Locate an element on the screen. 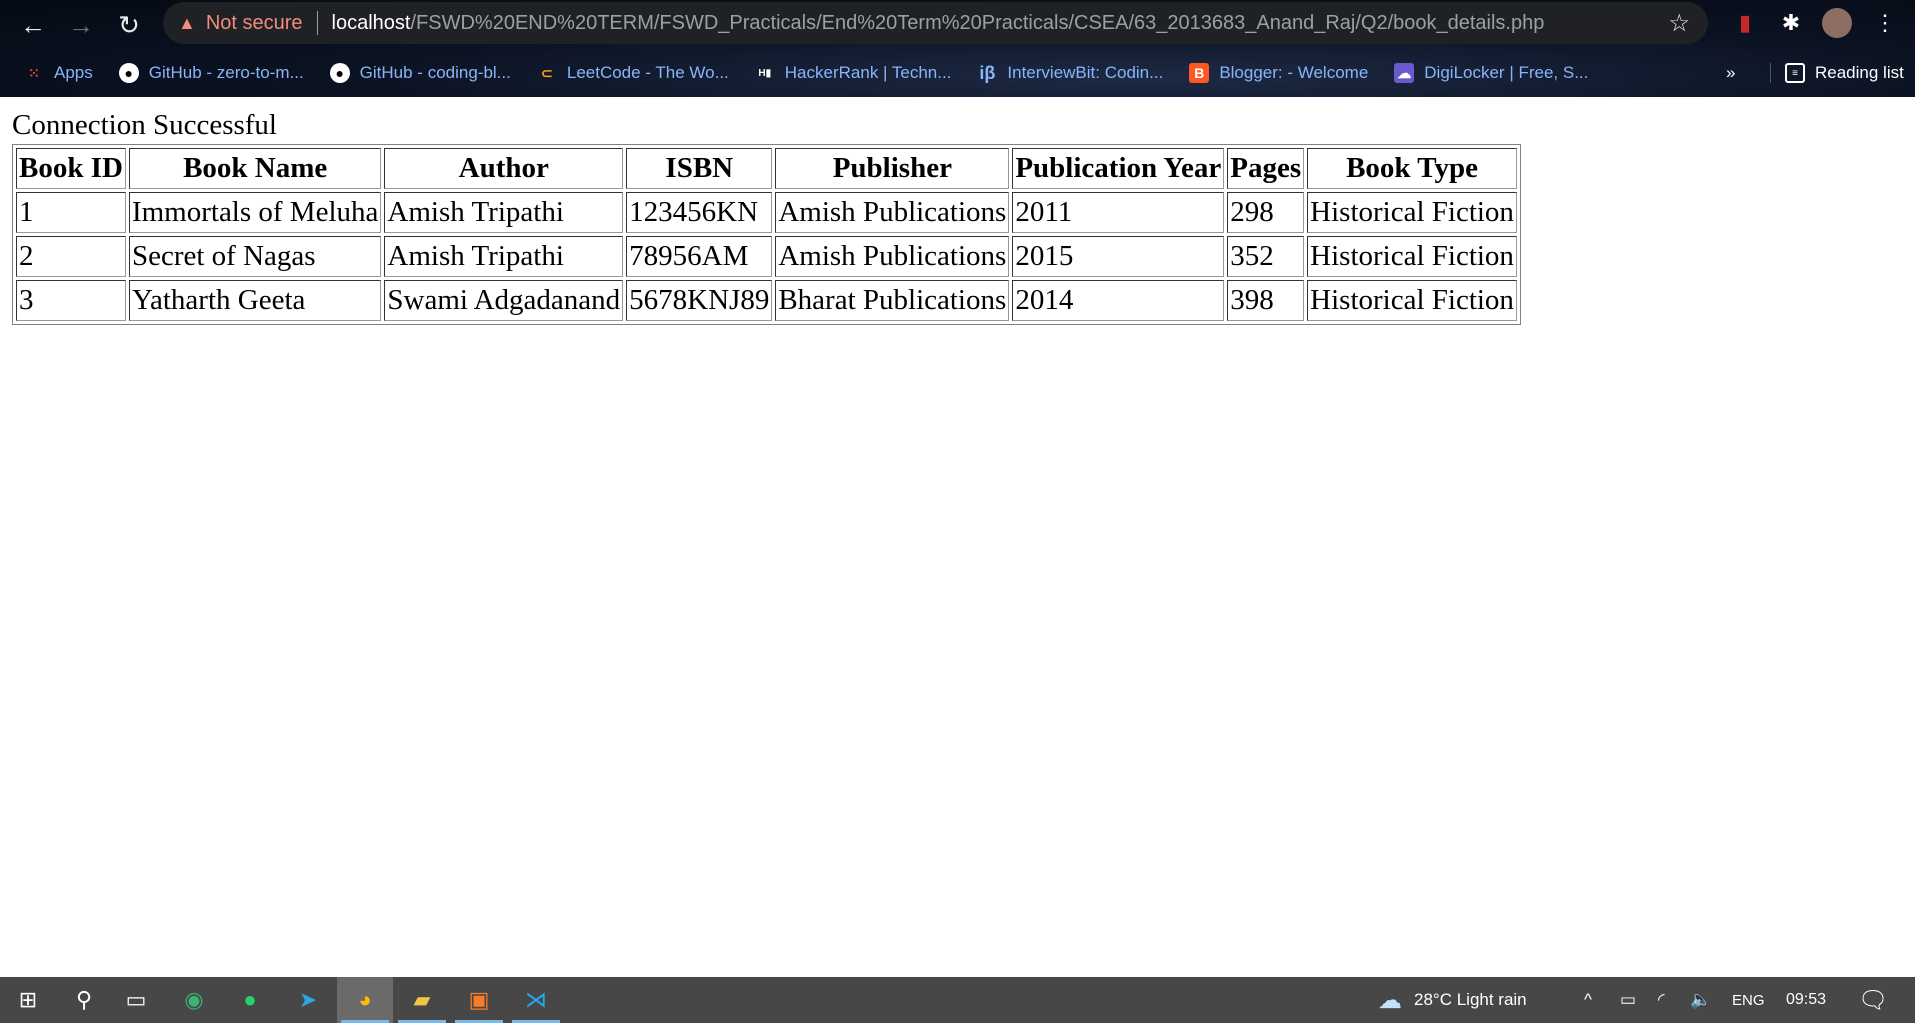 The width and height of the screenshot is (1915, 1023). back-icon: ← is located at coordinates (33, 25).